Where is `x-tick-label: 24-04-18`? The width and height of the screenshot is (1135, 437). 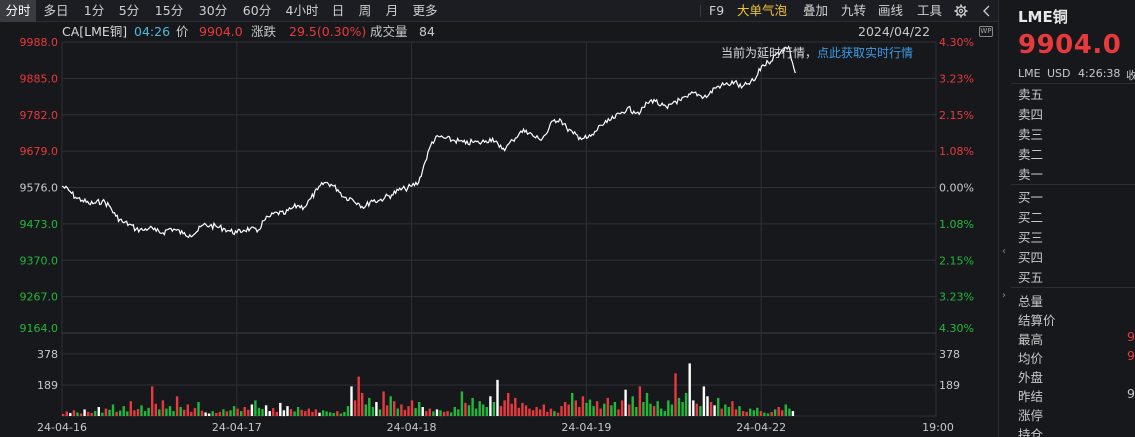 x-tick-label: 24-04-18 is located at coordinates (412, 427).